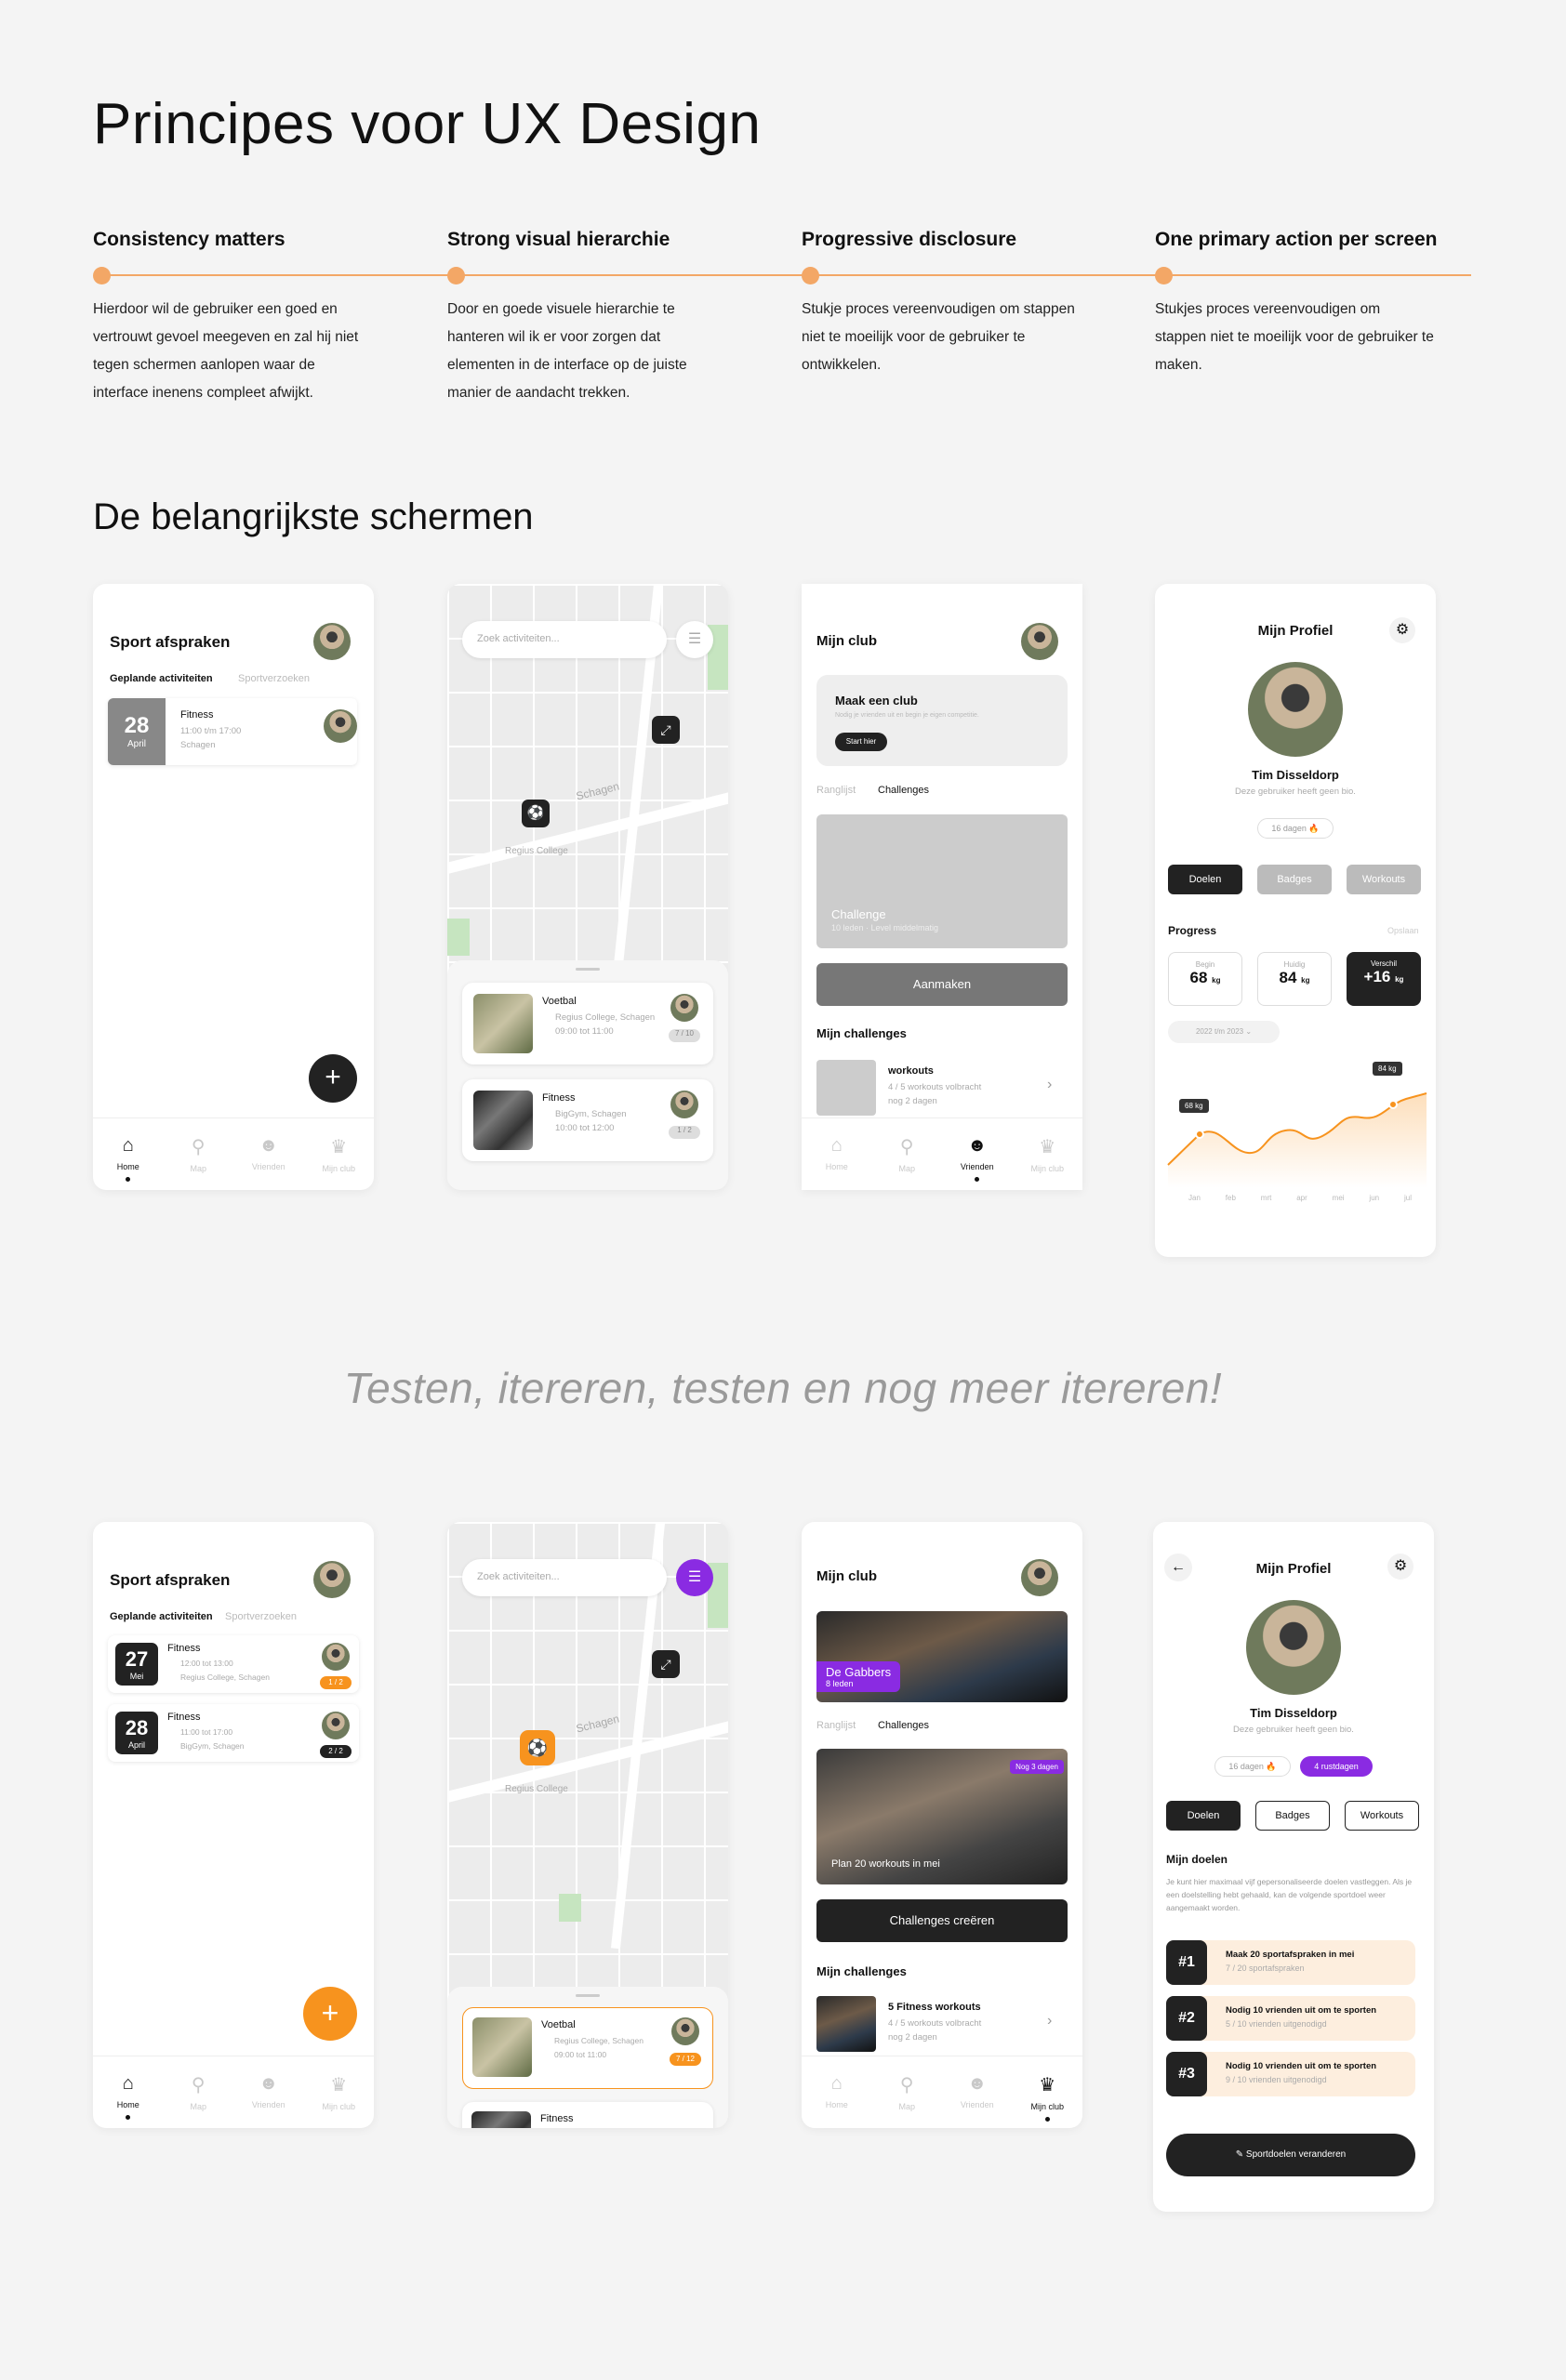 This screenshot has width=1566, height=2380. Describe the element at coordinates (198, 745) in the screenshot. I see `activity-location: Schagen` at that location.